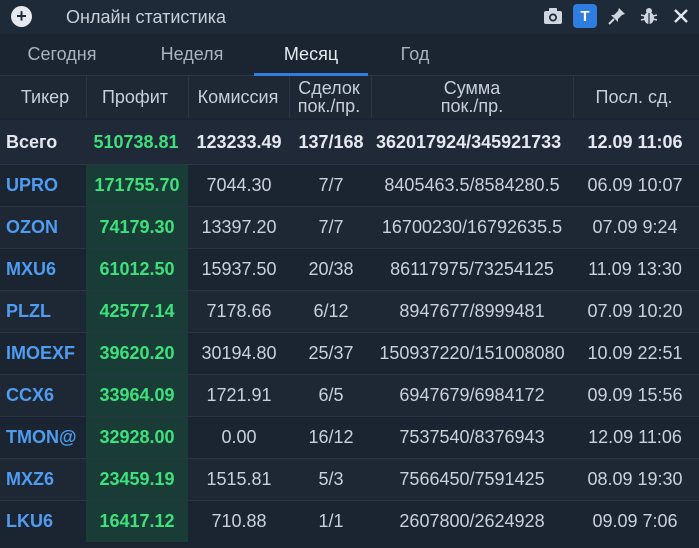 The height and width of the screenshot is (548, 699). I want to click on deals-cell: 6/5, so click(331, 395).